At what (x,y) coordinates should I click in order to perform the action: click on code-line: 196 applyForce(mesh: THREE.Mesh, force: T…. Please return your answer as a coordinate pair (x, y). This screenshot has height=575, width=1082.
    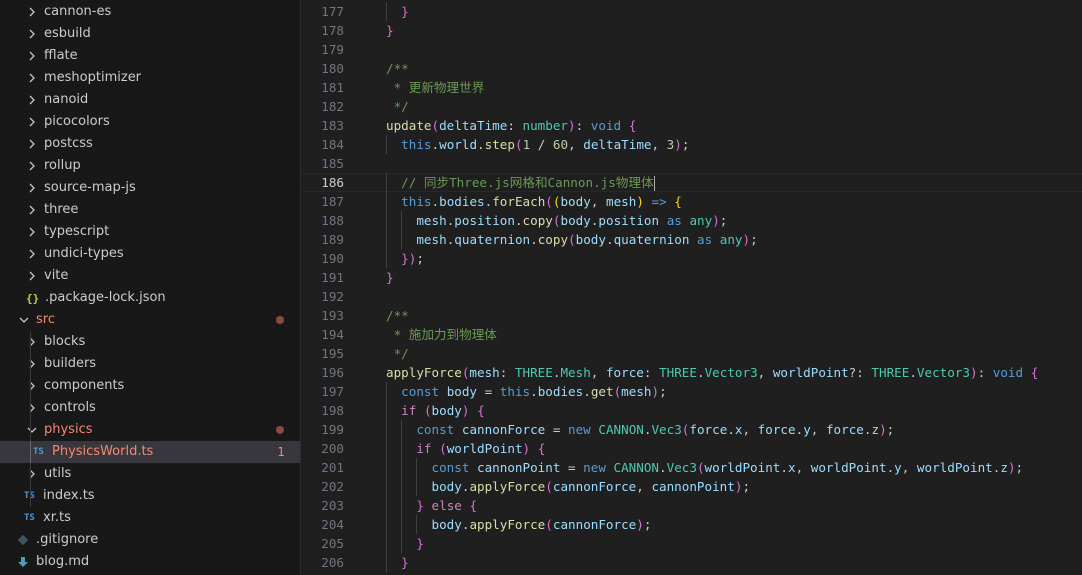
    Looking at the image, I should click on (692, 372).